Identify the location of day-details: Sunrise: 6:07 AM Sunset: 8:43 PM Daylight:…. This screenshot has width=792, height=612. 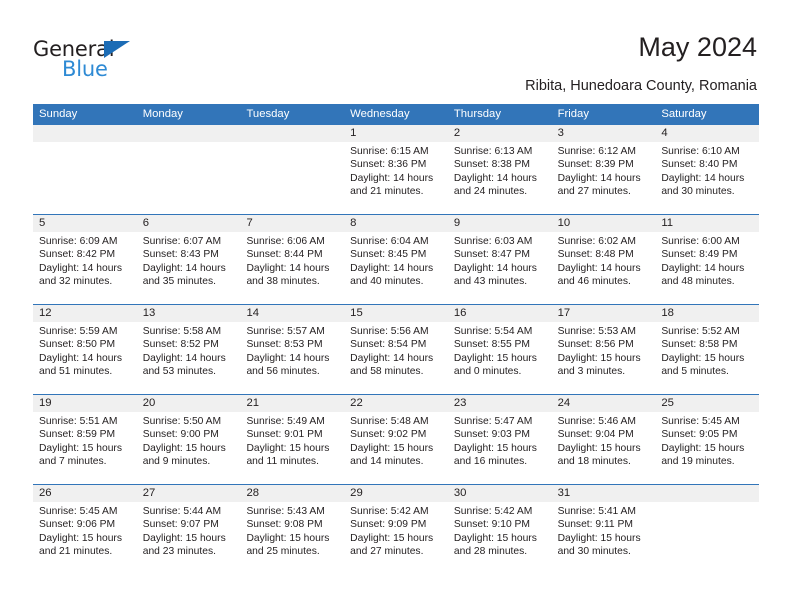
(189, 260).